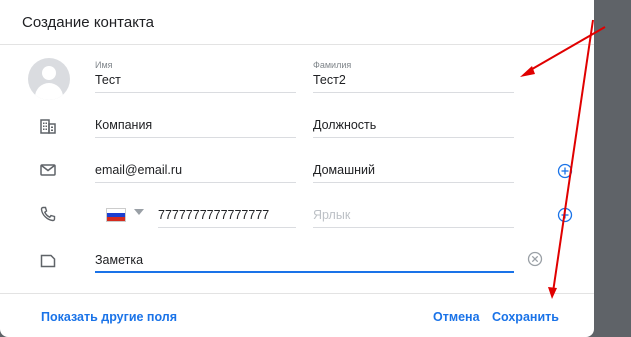 The width and height of the screenshot is (631, 337). What do you see at coordinates (344, 125) in the screenshot?
I see `position-value: Должность` at bounding box center [344, 125].